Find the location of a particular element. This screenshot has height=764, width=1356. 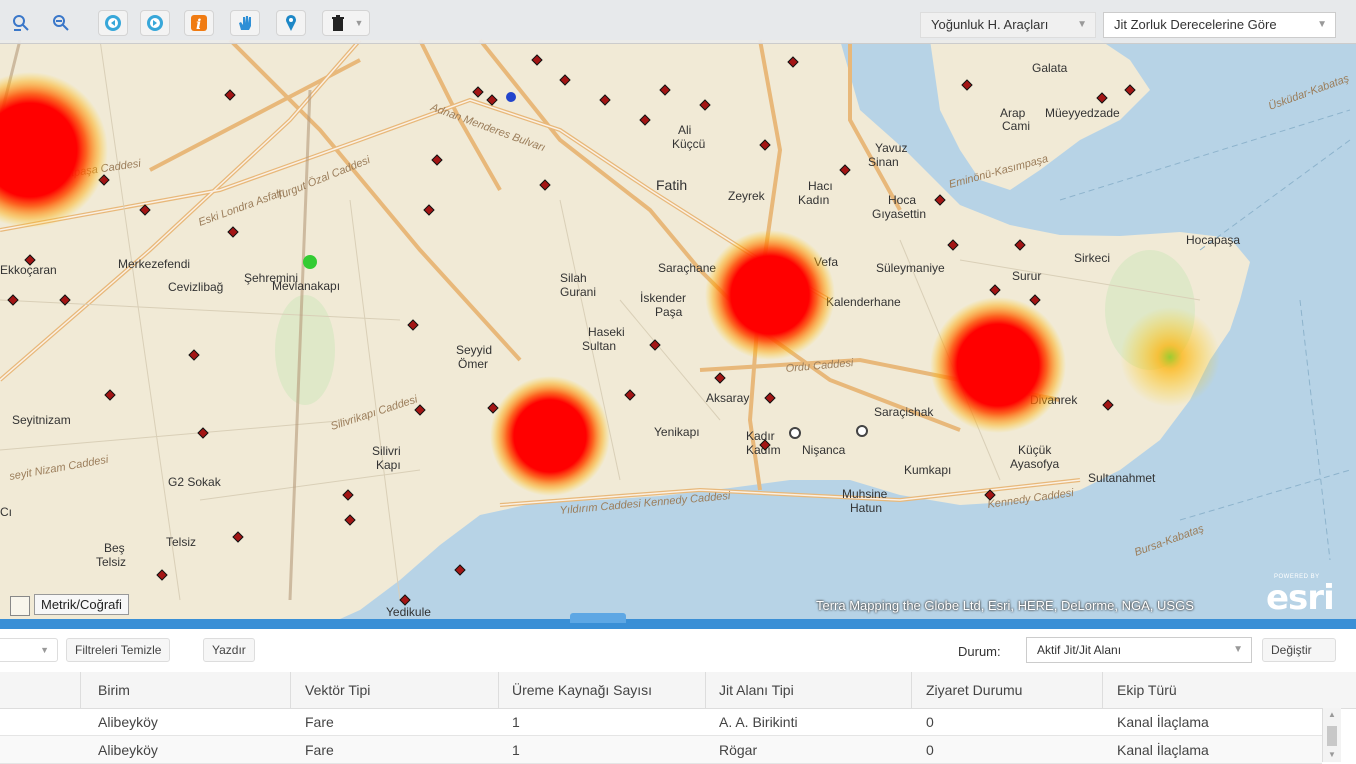

svg-text: Ali is located at coordinates (684, 130).